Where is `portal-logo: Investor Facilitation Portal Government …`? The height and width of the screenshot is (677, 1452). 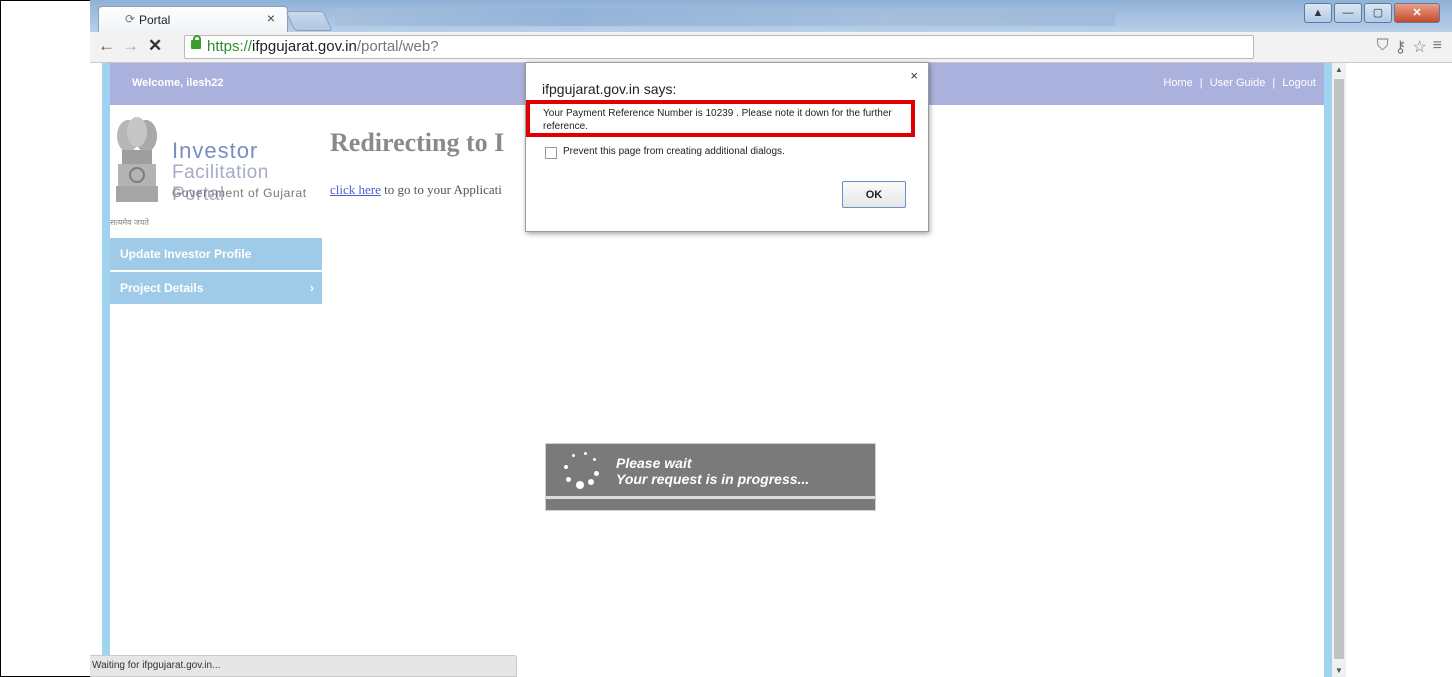
portal-logo: Investor Facilitation Portal Government … is located at coordinates (210, 171).